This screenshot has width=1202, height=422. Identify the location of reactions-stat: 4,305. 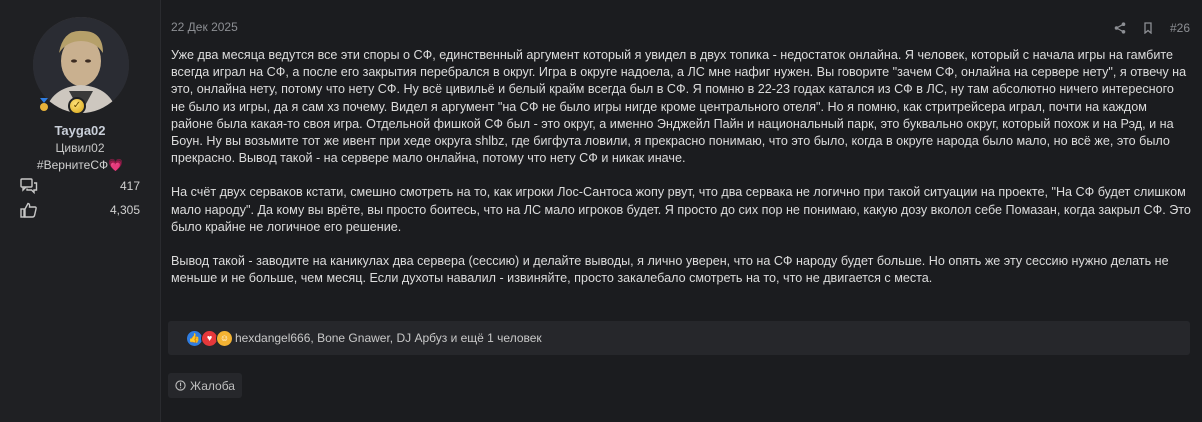
(80, 210).